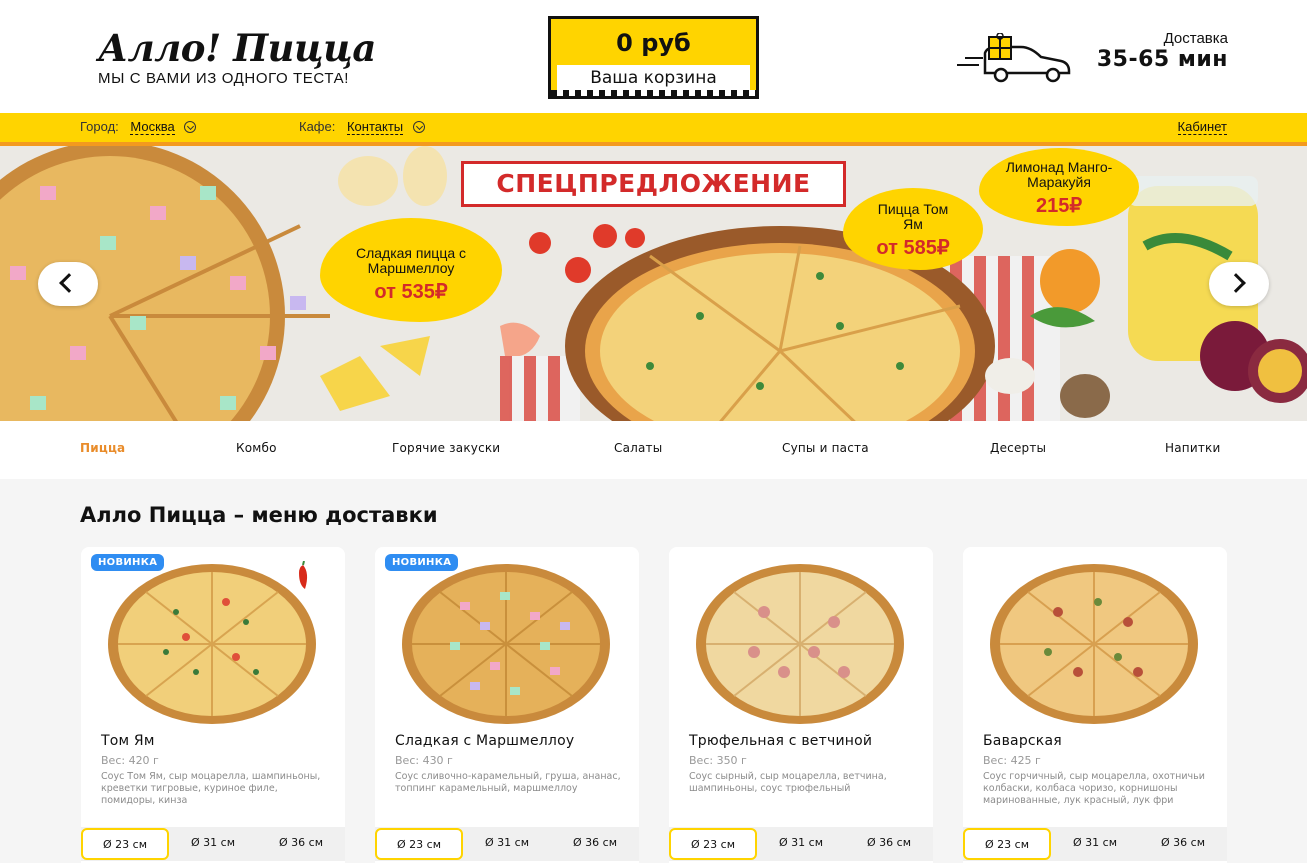 The width and height of the screenshot is (1307, 863). I want to click on promo-bubble-tomyam: Пицца Том Ям от 585₽, so click(913, 229).